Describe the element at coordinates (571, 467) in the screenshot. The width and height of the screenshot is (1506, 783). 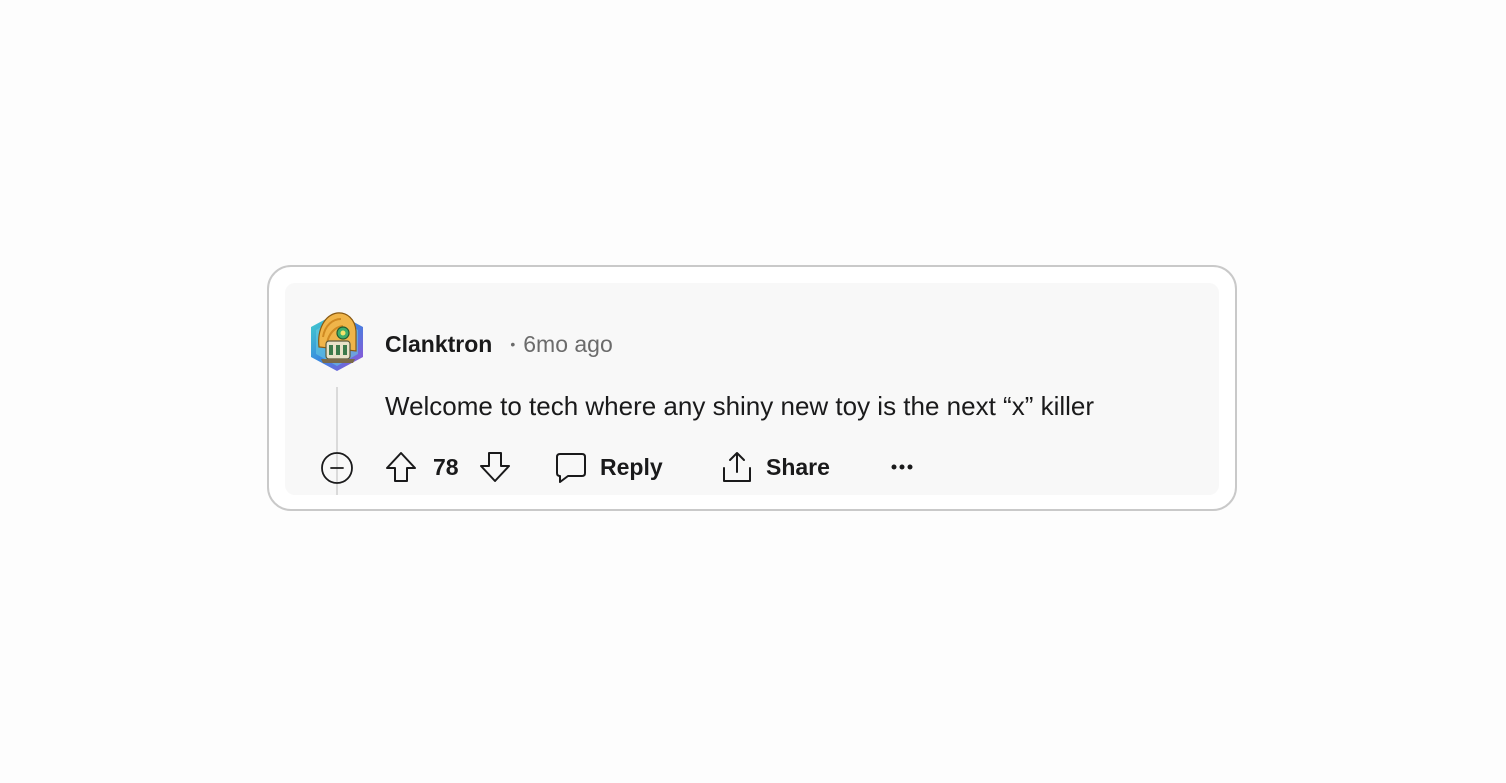
I see `speech-bubble-icon` at that location.